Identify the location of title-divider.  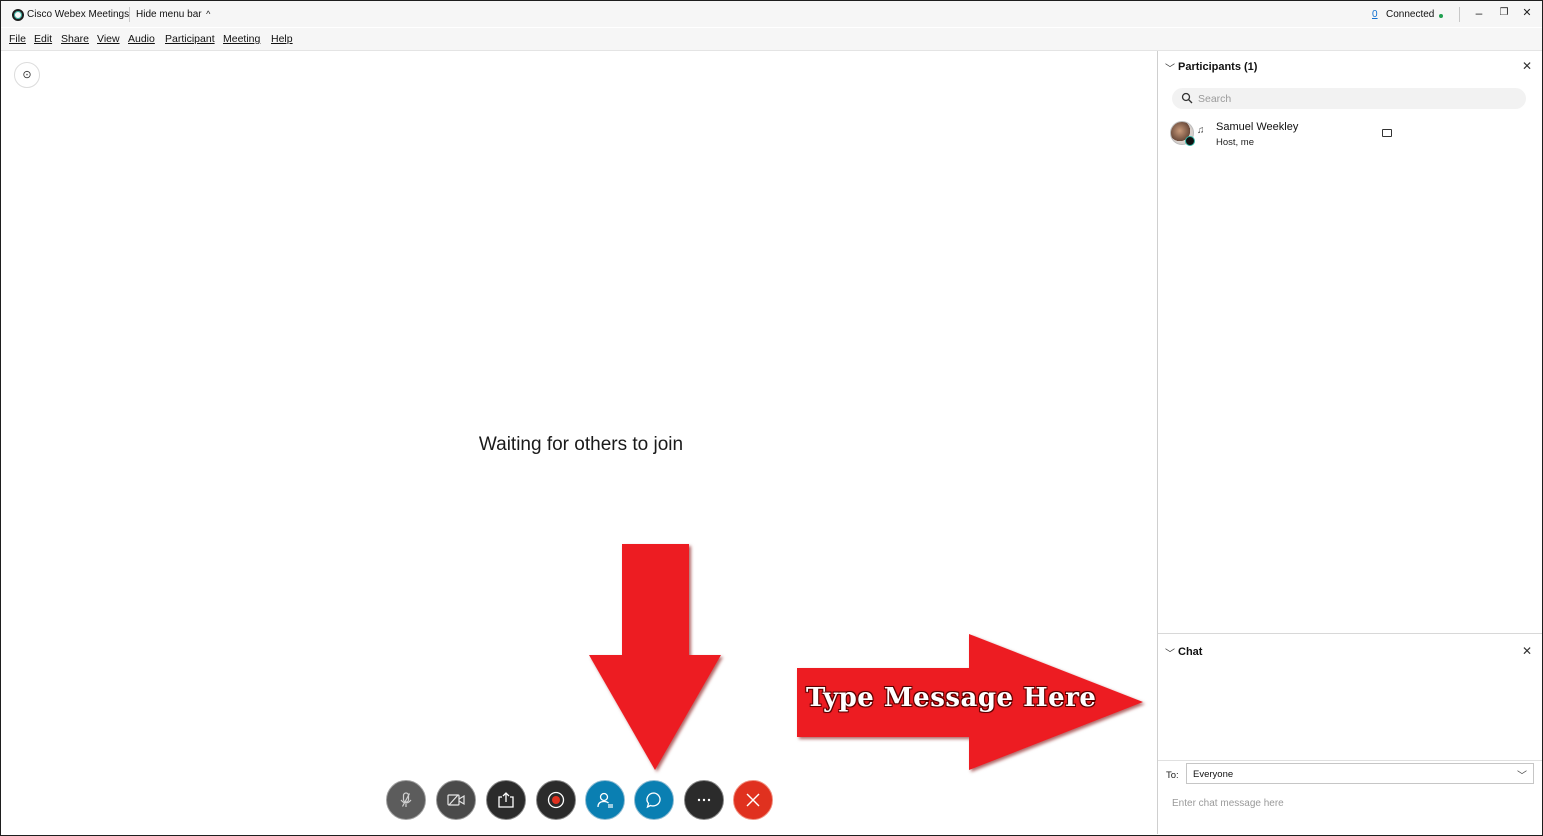
(129, 14).